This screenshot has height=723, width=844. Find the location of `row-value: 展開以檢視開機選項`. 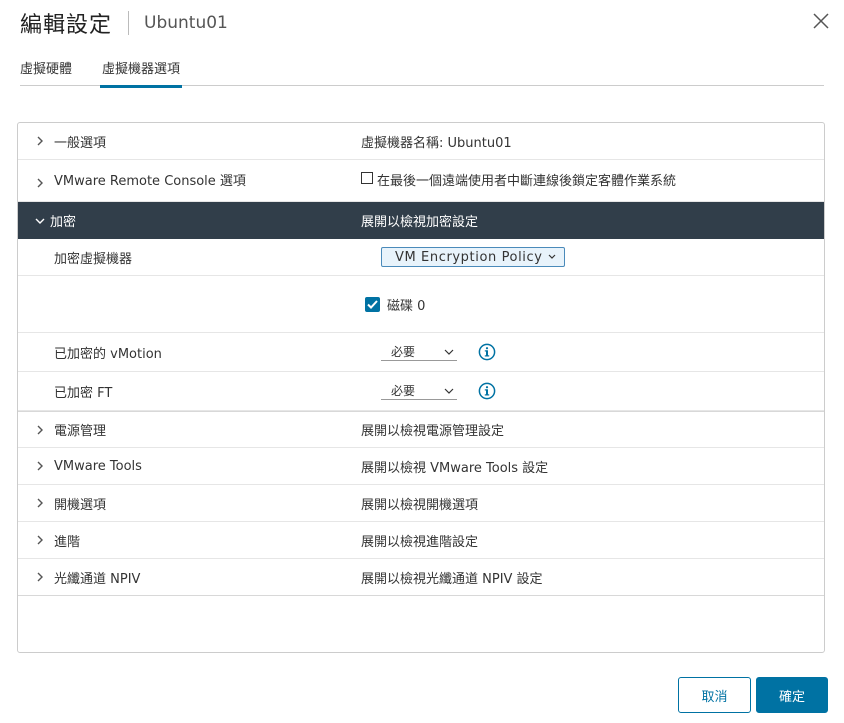

row-value: 展開以檢視開機選項 is located at coordinates (420, 505).